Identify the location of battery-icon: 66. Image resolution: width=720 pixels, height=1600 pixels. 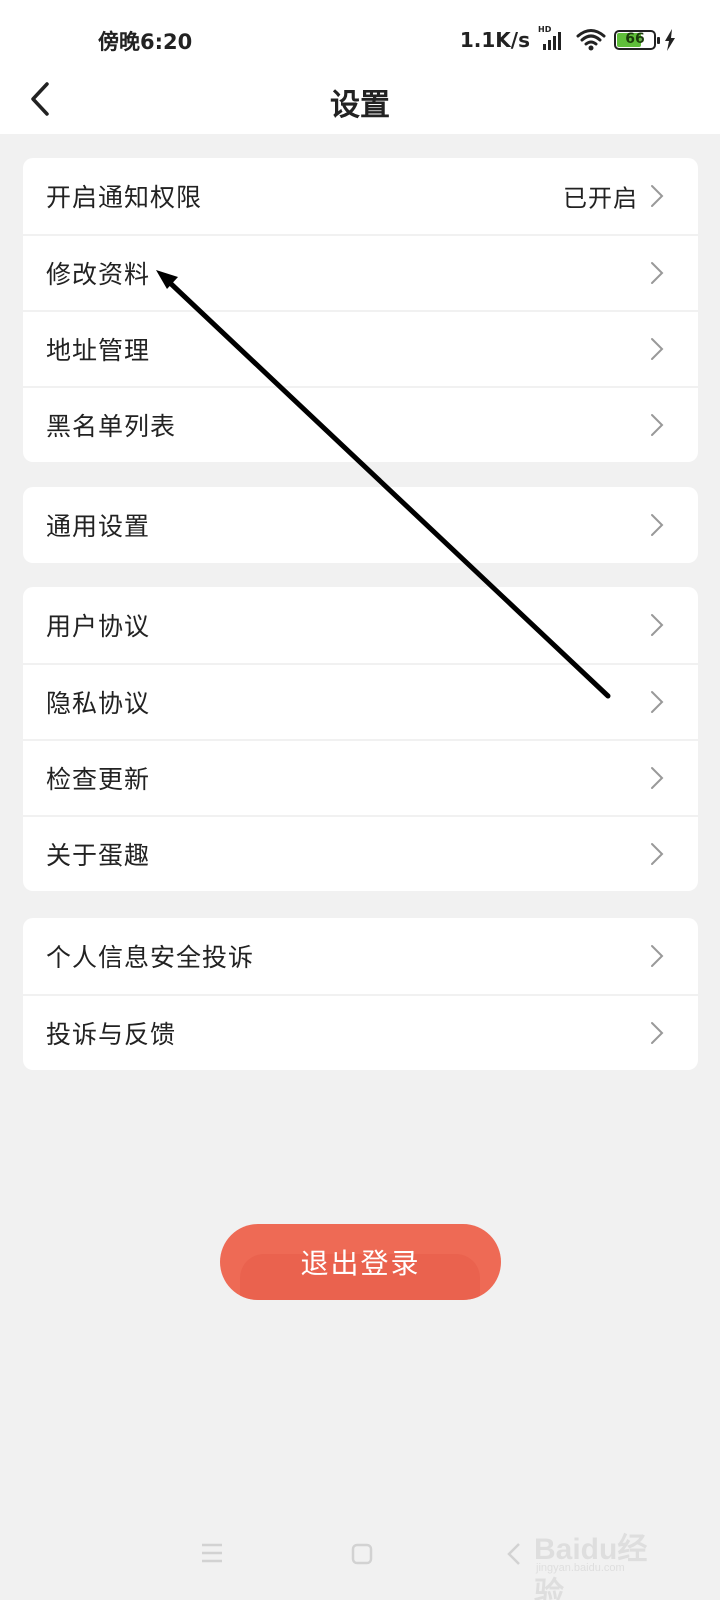
(637, 40).